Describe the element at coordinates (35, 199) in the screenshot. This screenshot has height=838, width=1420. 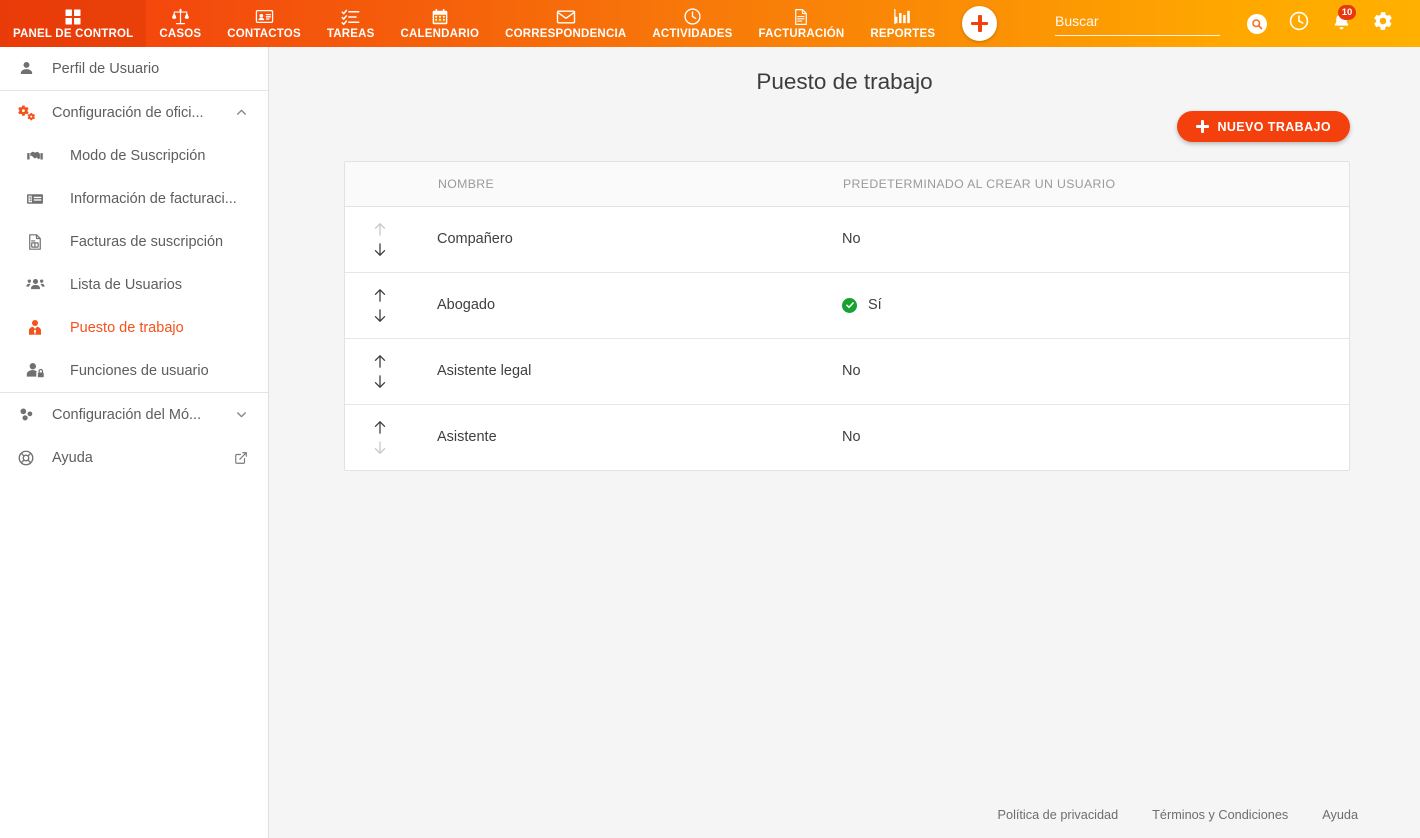
I see `money-bill-icon: $` at that location.